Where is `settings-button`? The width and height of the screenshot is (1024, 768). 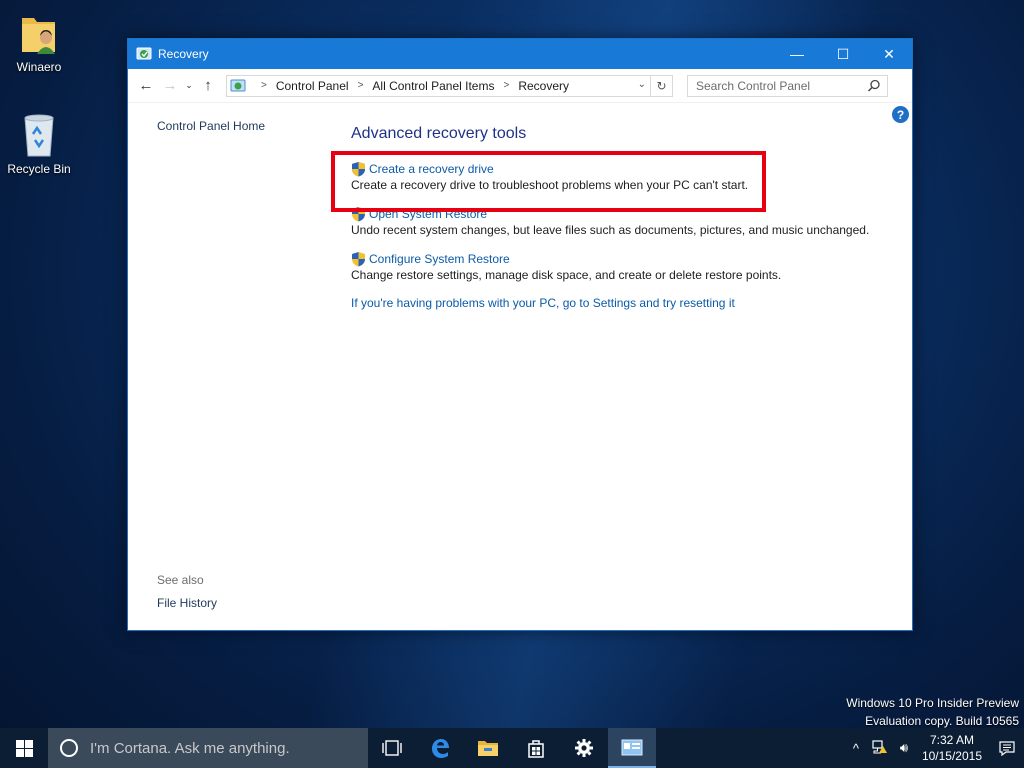 settings-button is located at coordinates (584, 748).